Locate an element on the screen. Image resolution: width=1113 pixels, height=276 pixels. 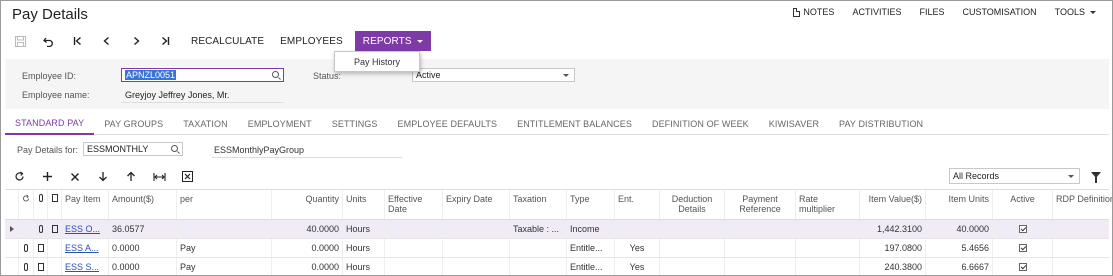
reports-menu-button: REPORTS is located at coordinates (392, 41).